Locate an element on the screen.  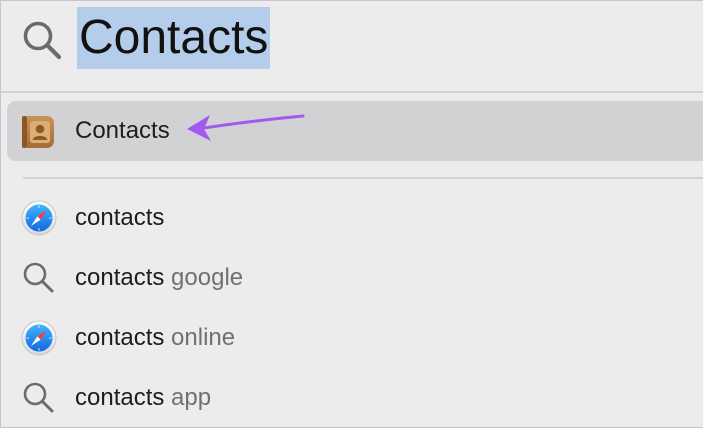
contacts-app-icon is located at coordinates (38, 132).